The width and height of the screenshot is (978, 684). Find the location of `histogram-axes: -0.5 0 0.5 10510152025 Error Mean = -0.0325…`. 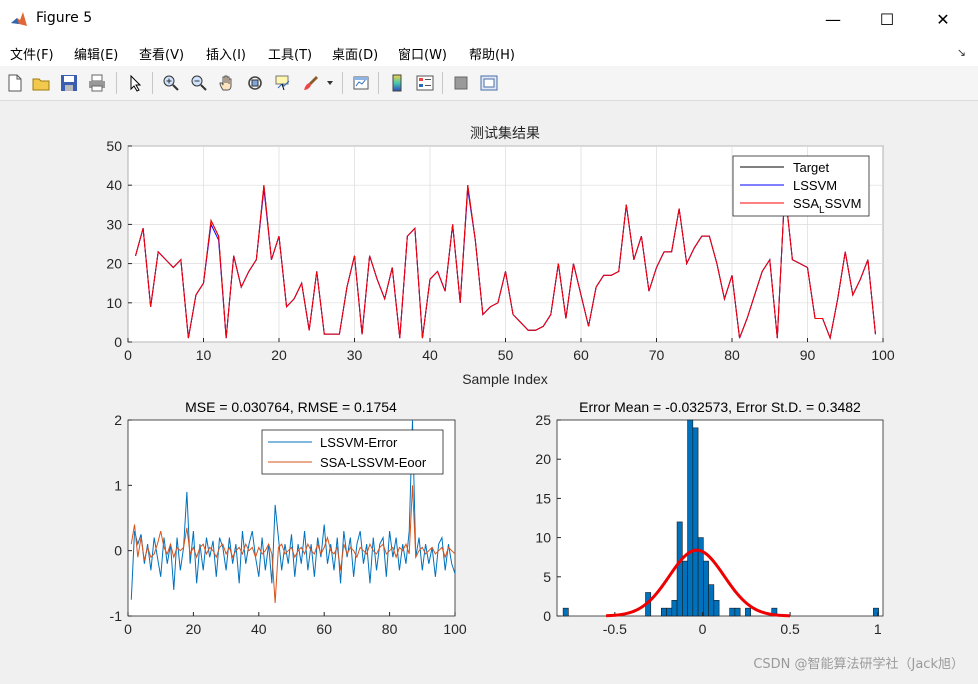

histogram-axes: -0.5 0 0.5 10510152025 Error Mean = -0.0325… is located at coordinates (709, 518).